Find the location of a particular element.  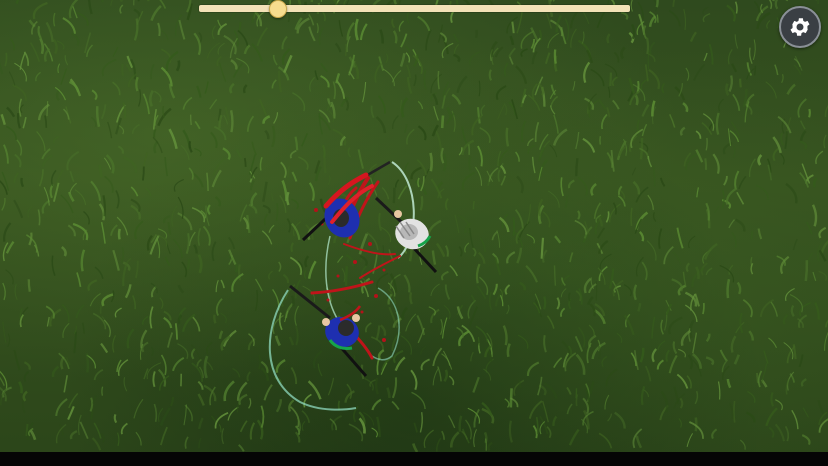

slider-track is located at coordinates (414, 8).